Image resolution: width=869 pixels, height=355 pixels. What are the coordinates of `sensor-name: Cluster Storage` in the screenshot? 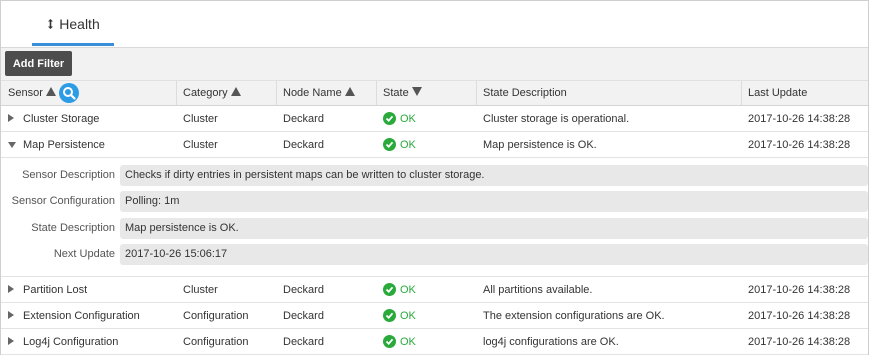 It's located at (61, 118).